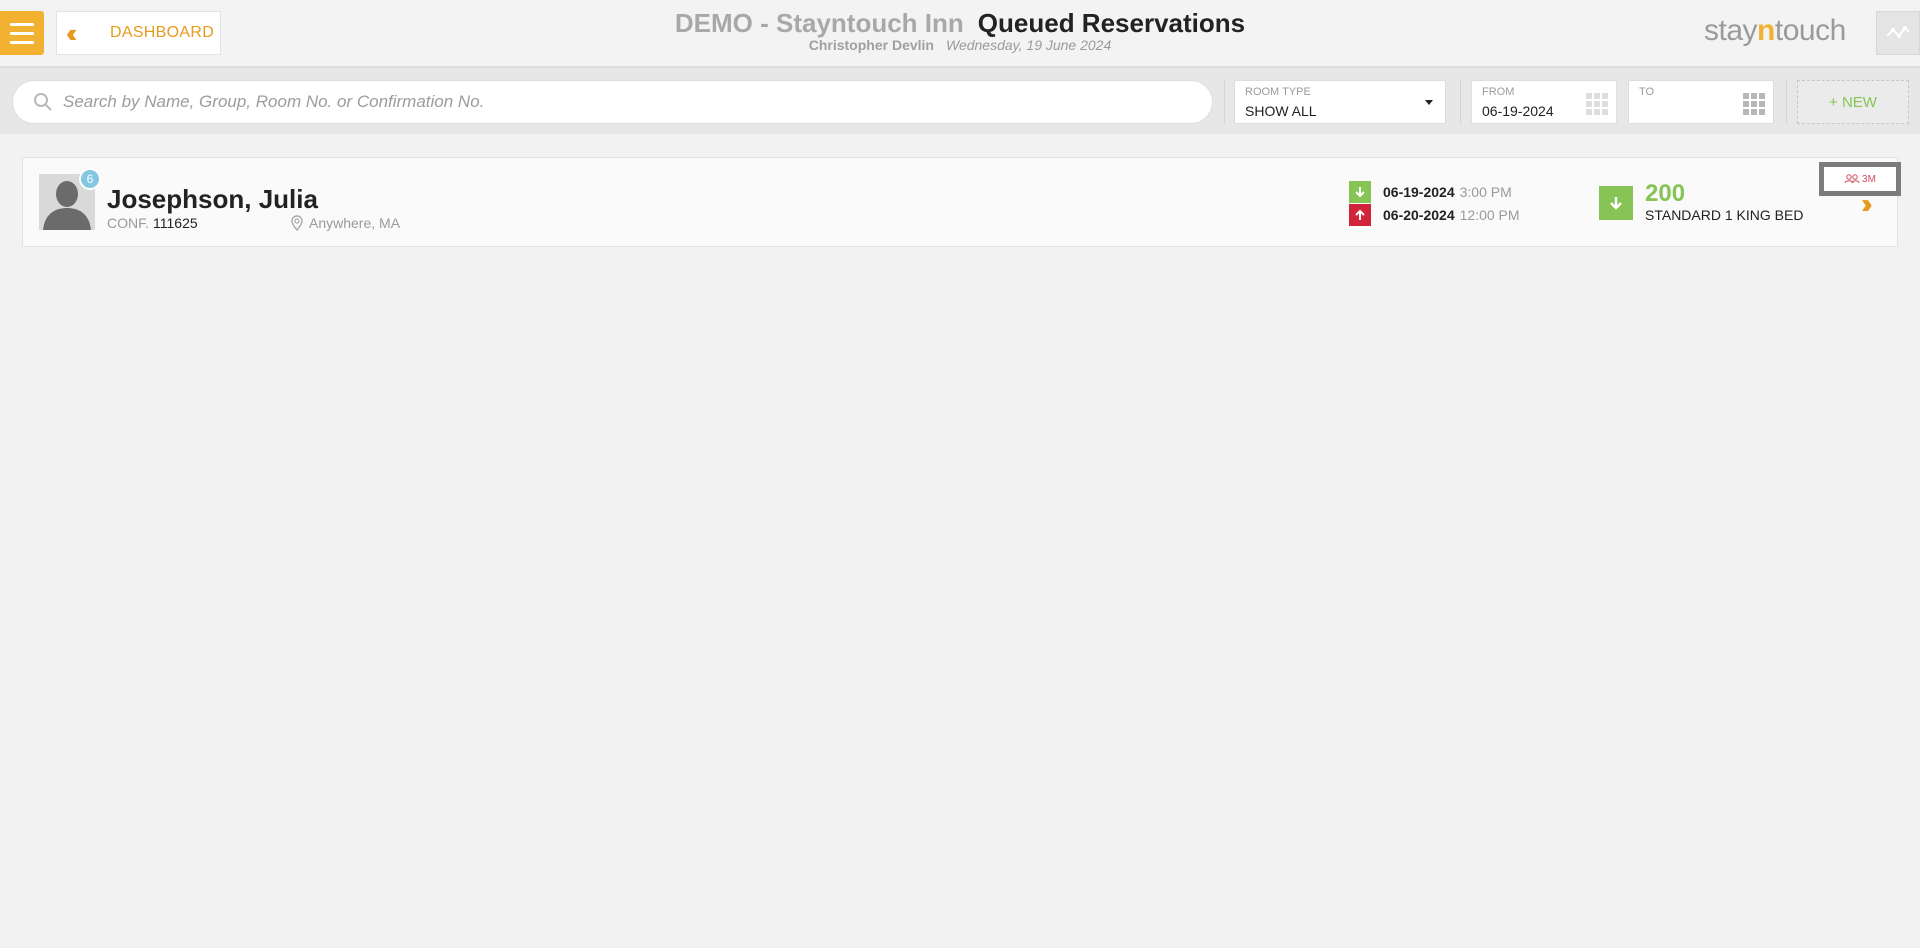  I want to click on search-icon, so click(43, 102).